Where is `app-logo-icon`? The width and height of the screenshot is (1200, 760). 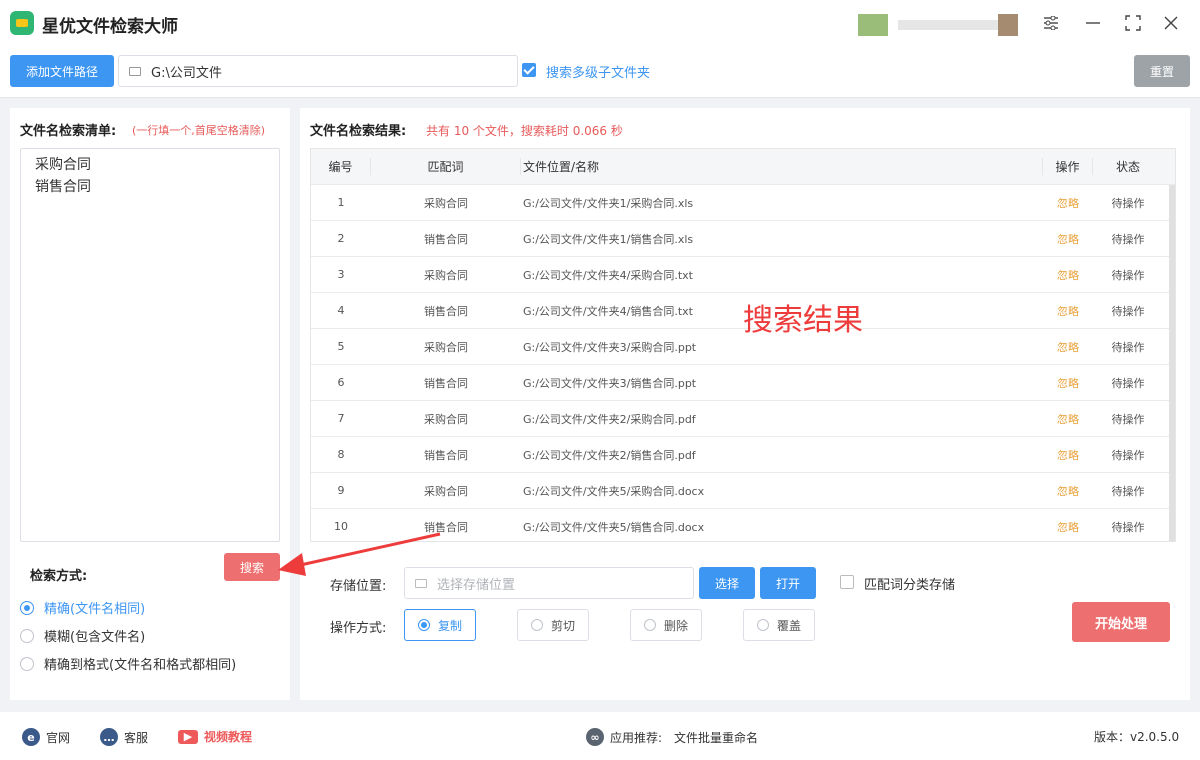
app-logo-icon is located at coordinates (22, 23).